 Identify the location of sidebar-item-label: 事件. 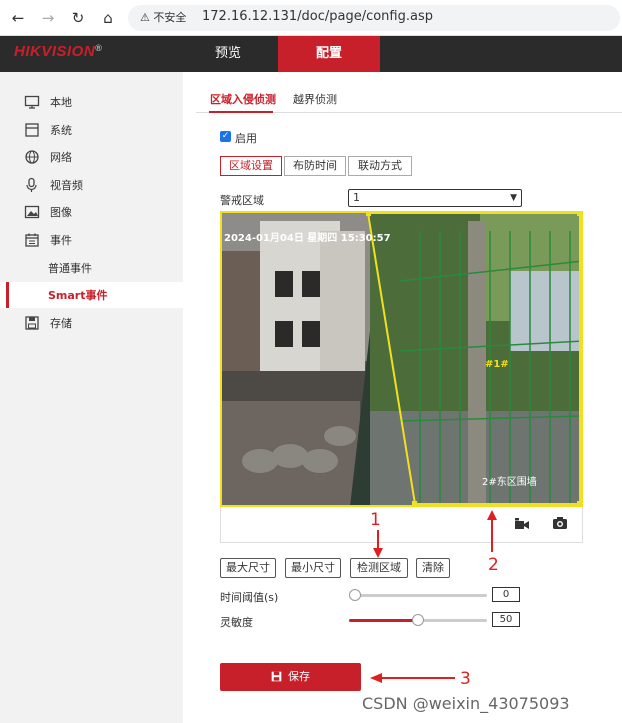
(61, 240).